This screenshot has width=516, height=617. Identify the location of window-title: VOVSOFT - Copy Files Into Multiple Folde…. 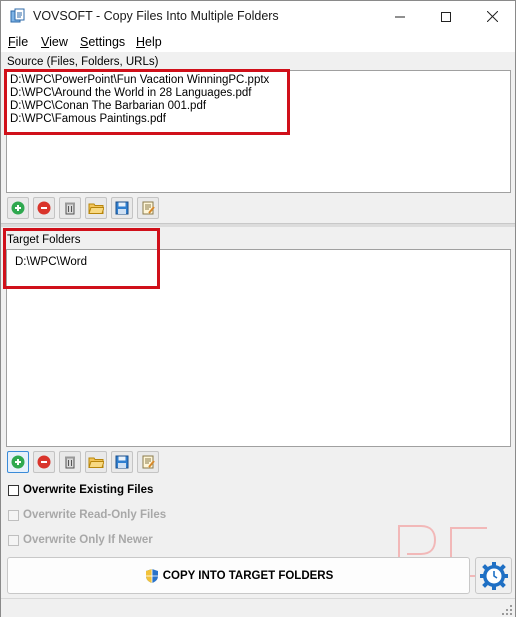
(156, 16).